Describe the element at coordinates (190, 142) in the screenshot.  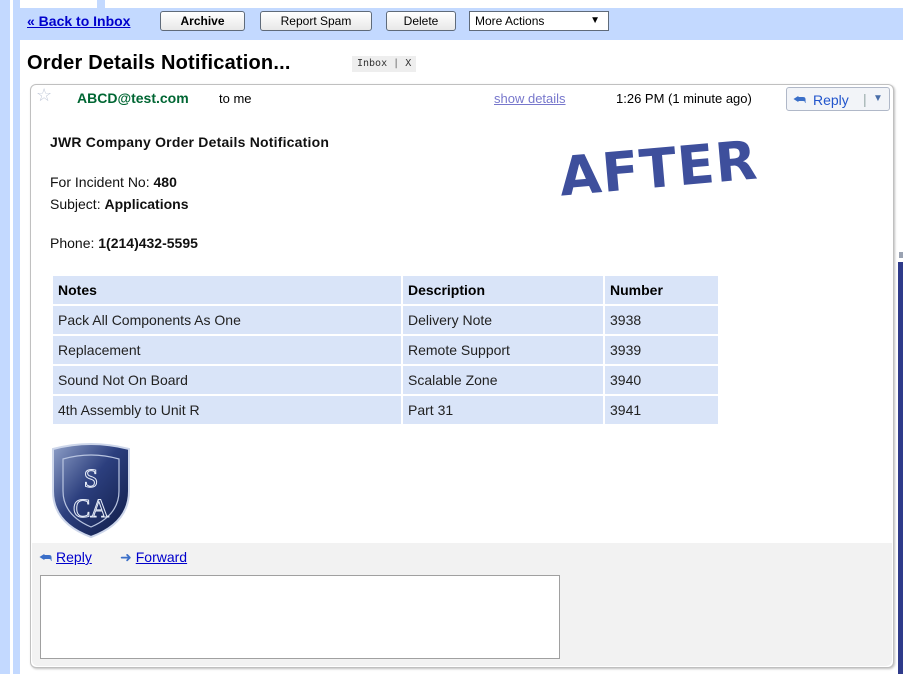
I see `notification-heading: JWR Company Order Details Notification` at that location.